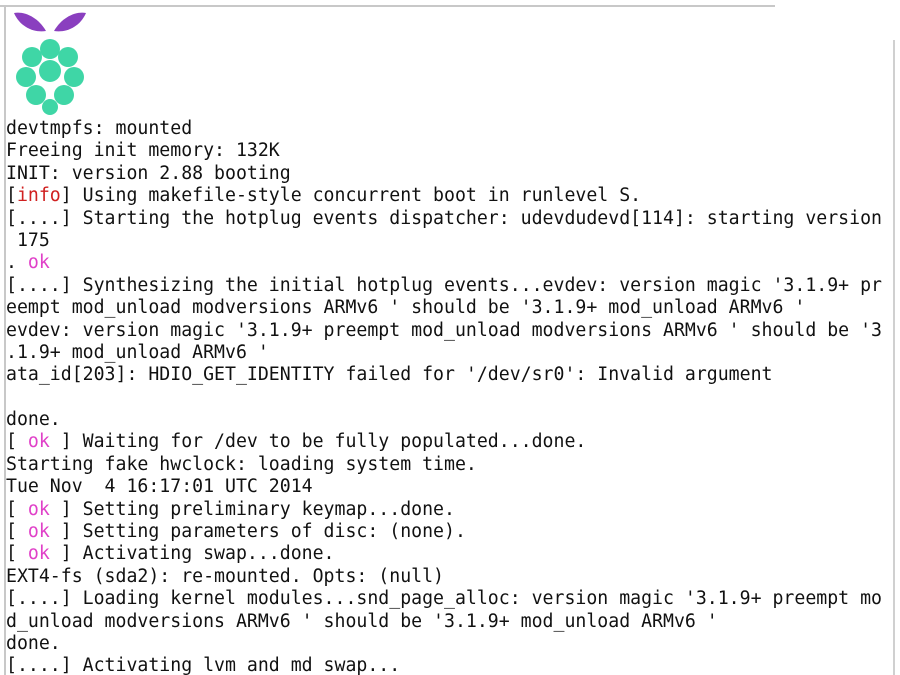 The image size is (900, 675). I want to click on console-line: INIT: version 2.88 booting, so click(449, 174).